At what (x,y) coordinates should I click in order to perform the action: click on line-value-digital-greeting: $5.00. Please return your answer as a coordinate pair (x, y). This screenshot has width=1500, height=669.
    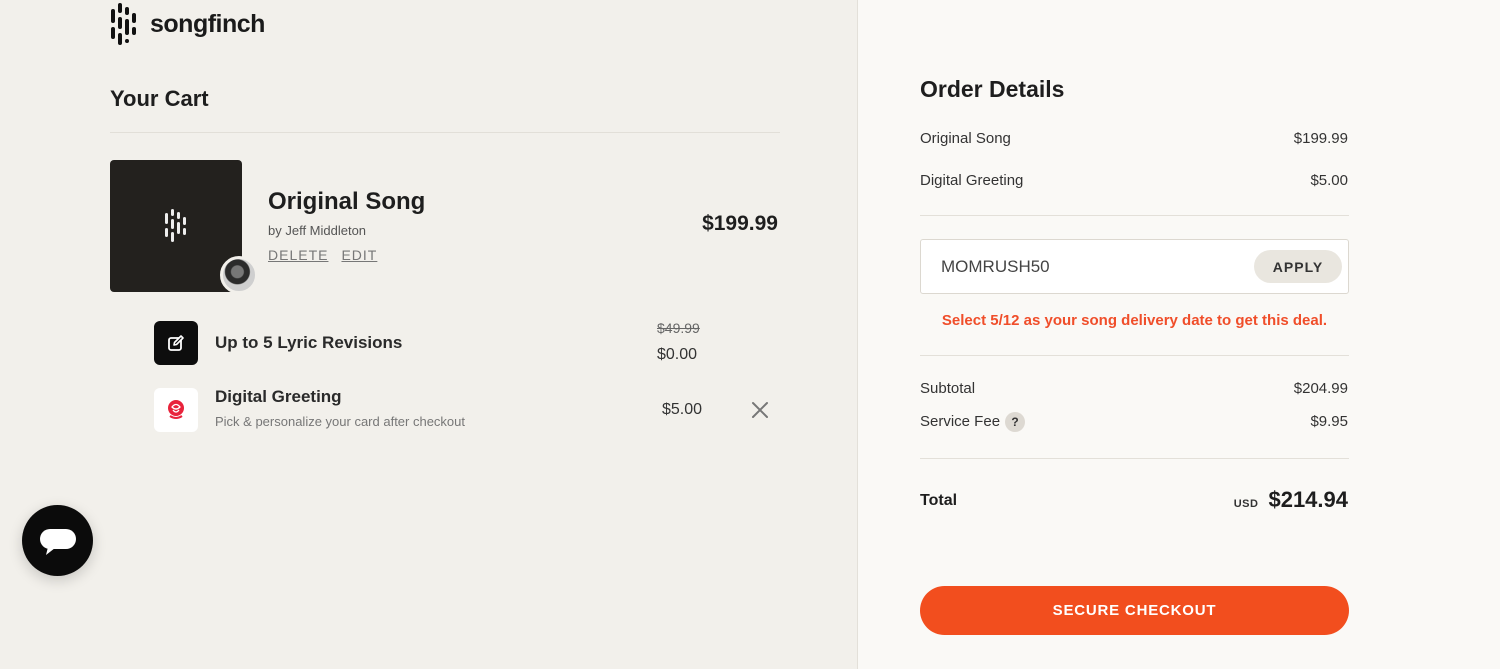
    Looking at the image, I should click on (1329, 180).